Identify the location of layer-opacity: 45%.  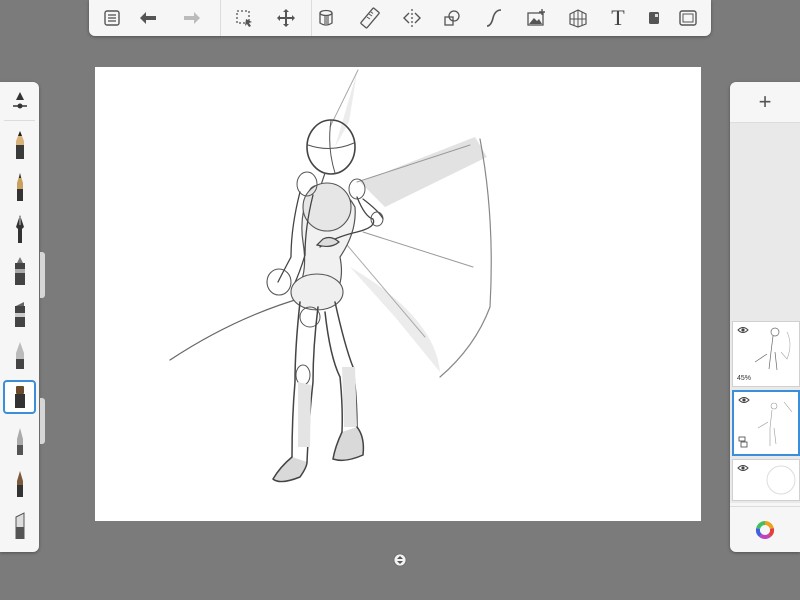
(744, 378).